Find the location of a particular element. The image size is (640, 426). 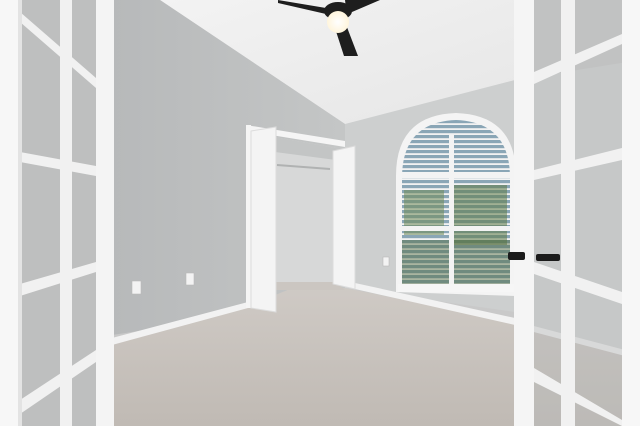

closet-frame-left is located at coordinates (248, 216).